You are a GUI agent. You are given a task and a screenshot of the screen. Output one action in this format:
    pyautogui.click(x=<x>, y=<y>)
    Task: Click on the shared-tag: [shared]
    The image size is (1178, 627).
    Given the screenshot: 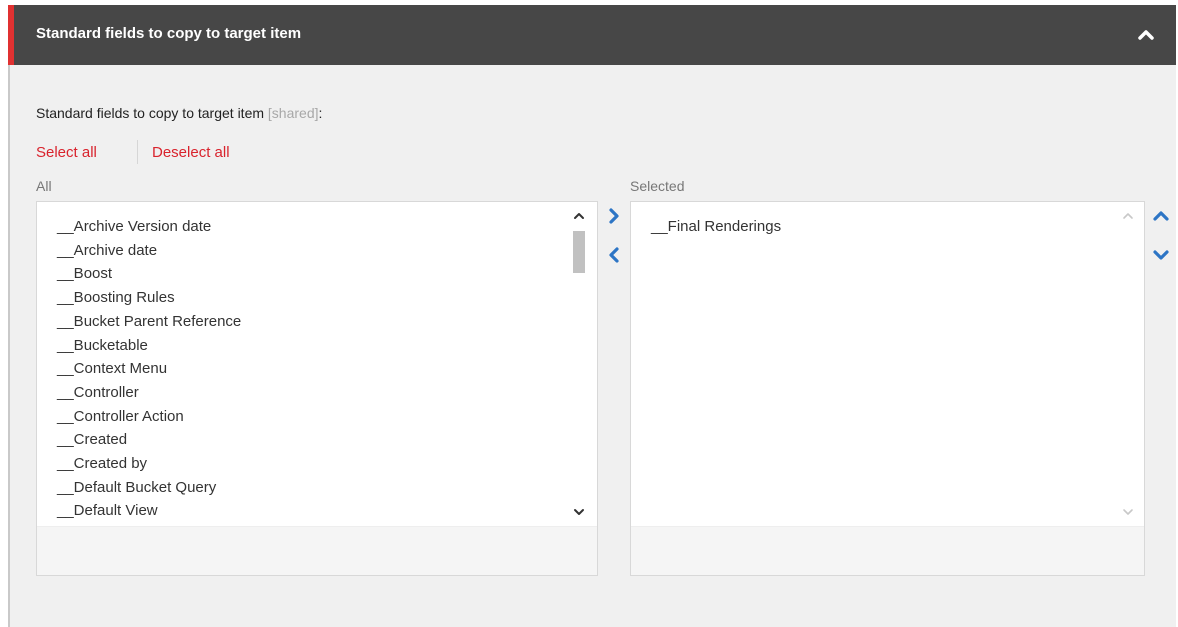 What is the action you would take?
    pyautogui.click(x=293, y=113)
    